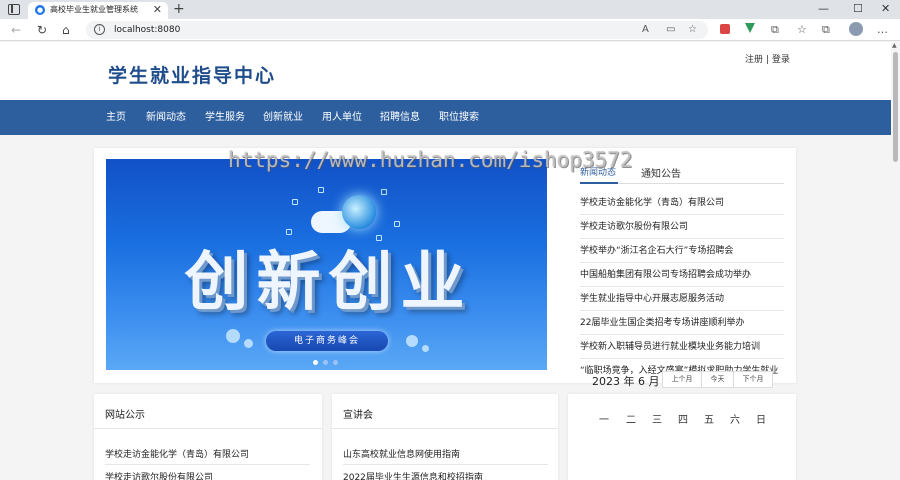  Describe the element at coordinates (802, 30) in the screenshot. I see `favorites-bar-icon: ☆` at that location.